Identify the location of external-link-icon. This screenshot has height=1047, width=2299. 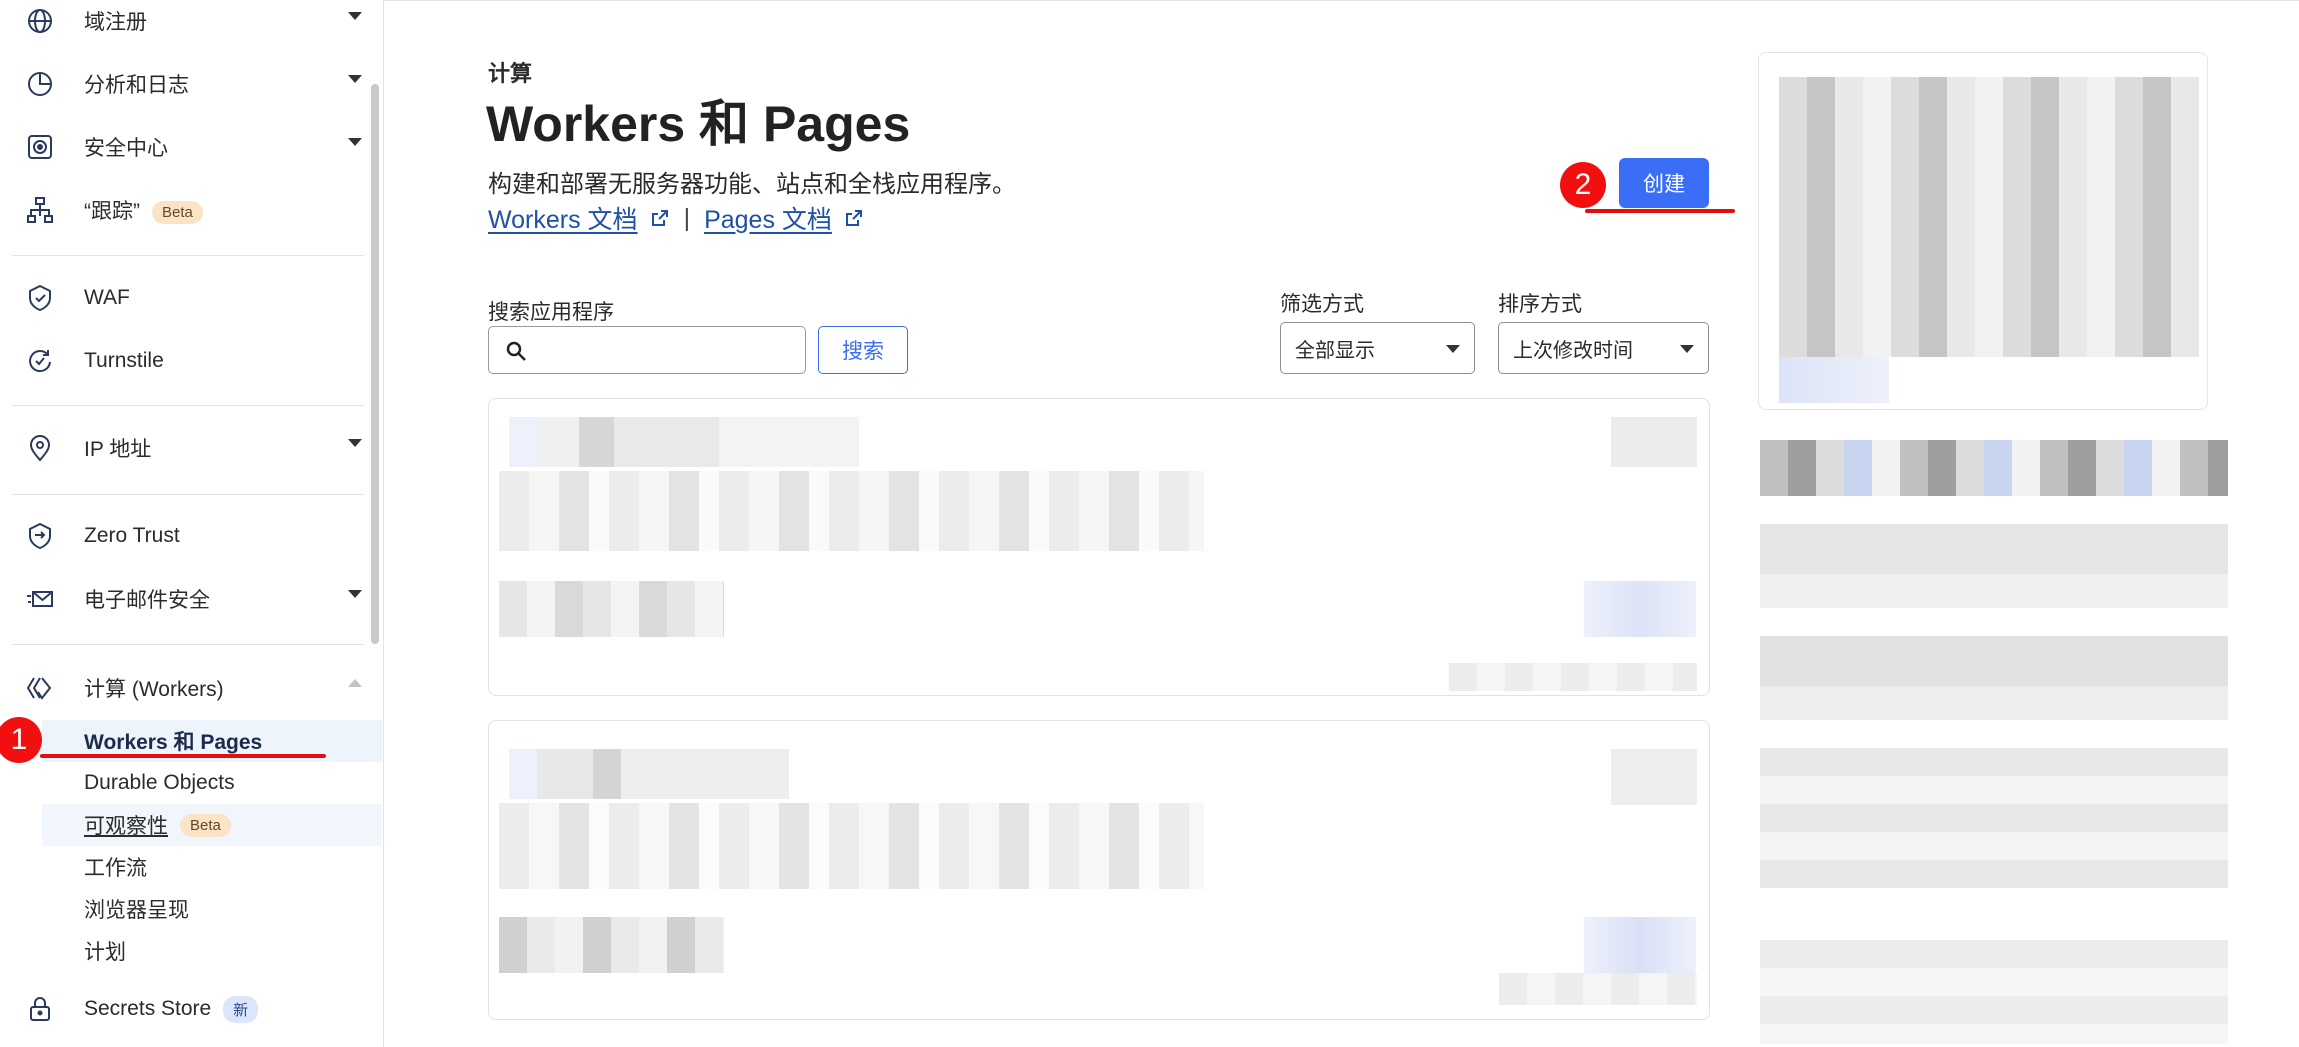
(659, 218).